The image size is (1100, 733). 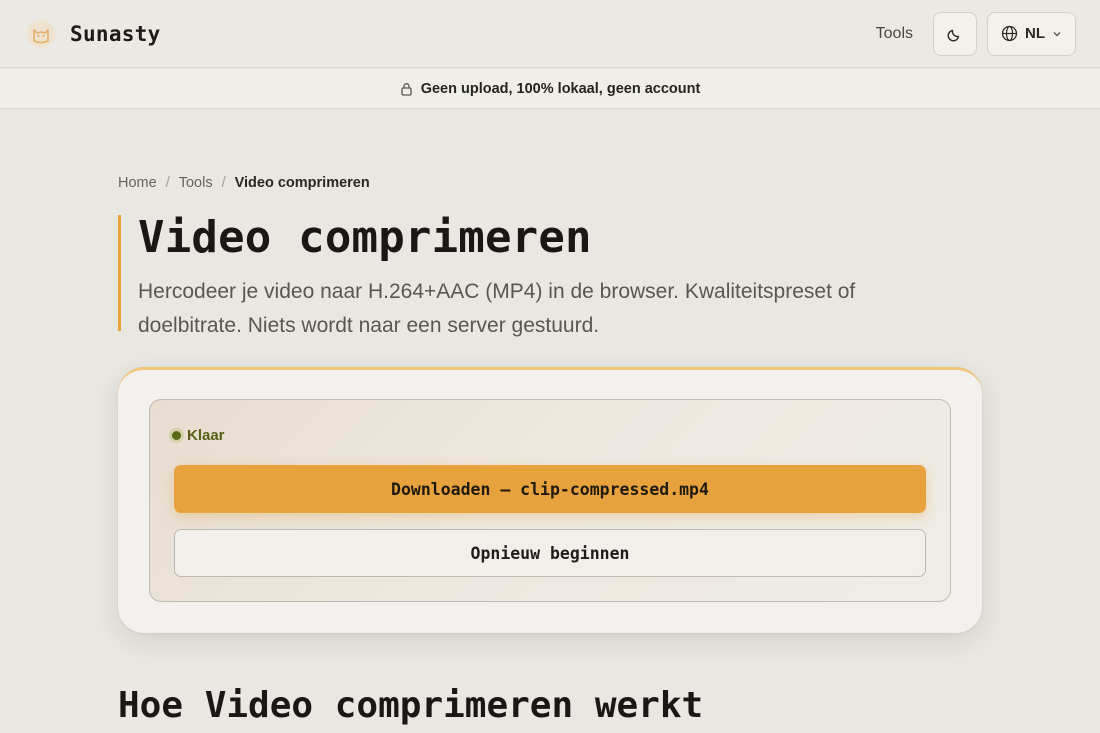 I want to click on language-code: NL, so click(x=1035, y=33).